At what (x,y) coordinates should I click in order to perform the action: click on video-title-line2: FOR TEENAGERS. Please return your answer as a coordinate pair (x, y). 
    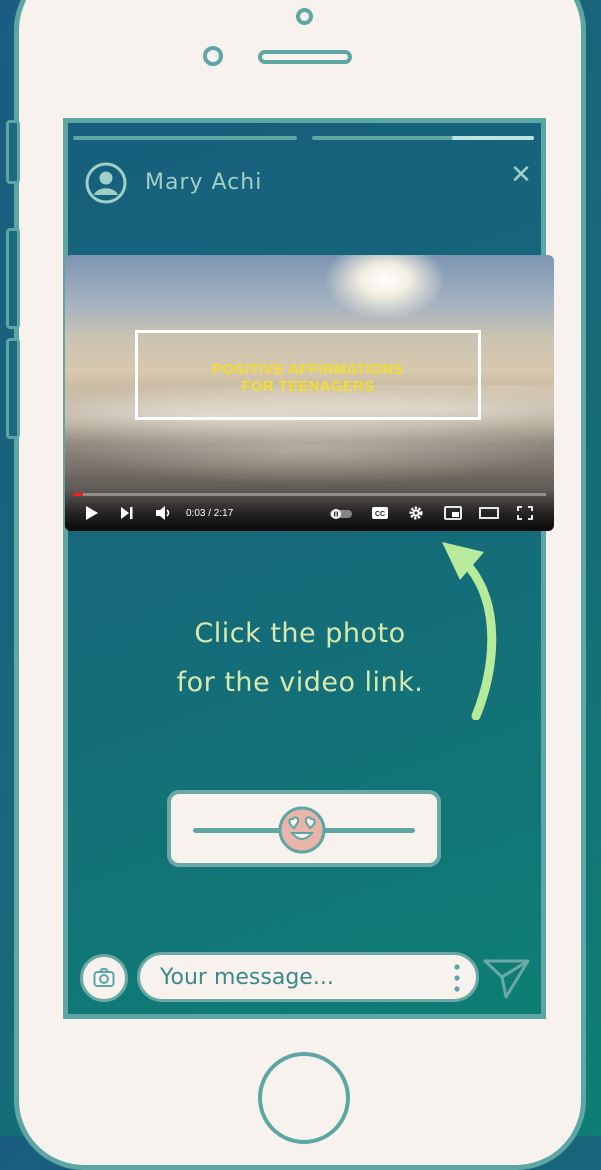
    Looking at the image, I should click on (308, 386).